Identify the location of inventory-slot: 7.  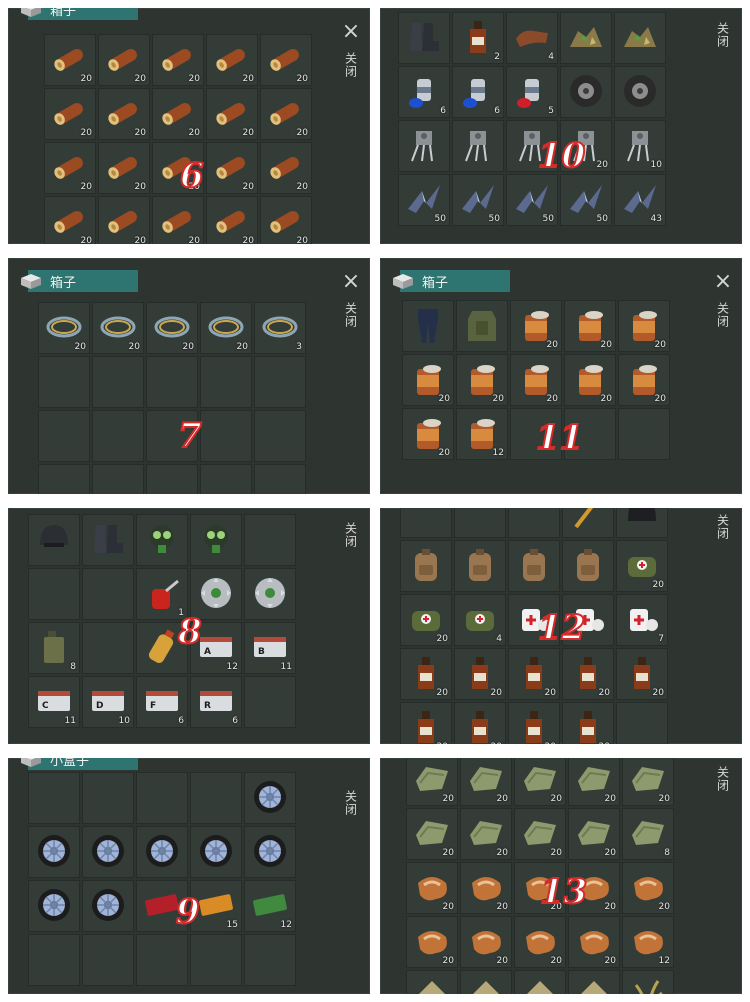
(642, 620).